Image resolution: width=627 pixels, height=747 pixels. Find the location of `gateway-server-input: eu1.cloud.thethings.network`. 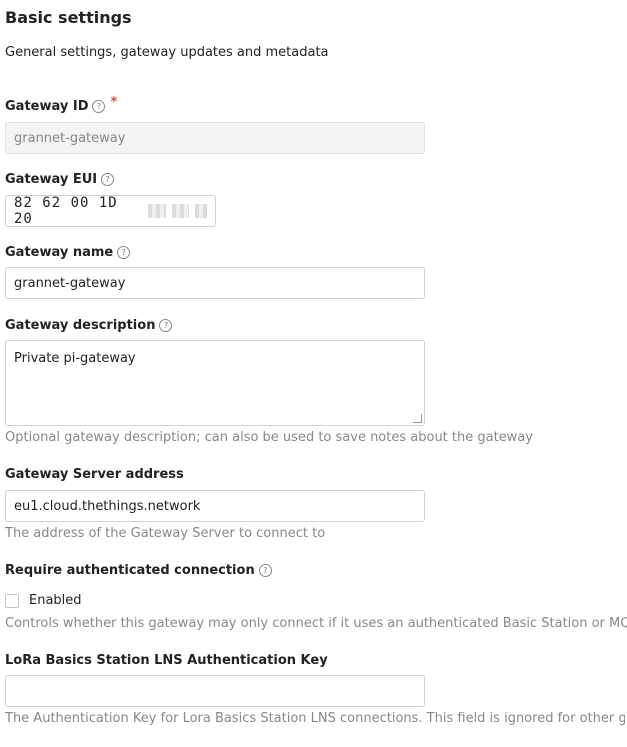

gateway-server-input: eu1.cloud.thethings.network is located at coordinates (215, 506).